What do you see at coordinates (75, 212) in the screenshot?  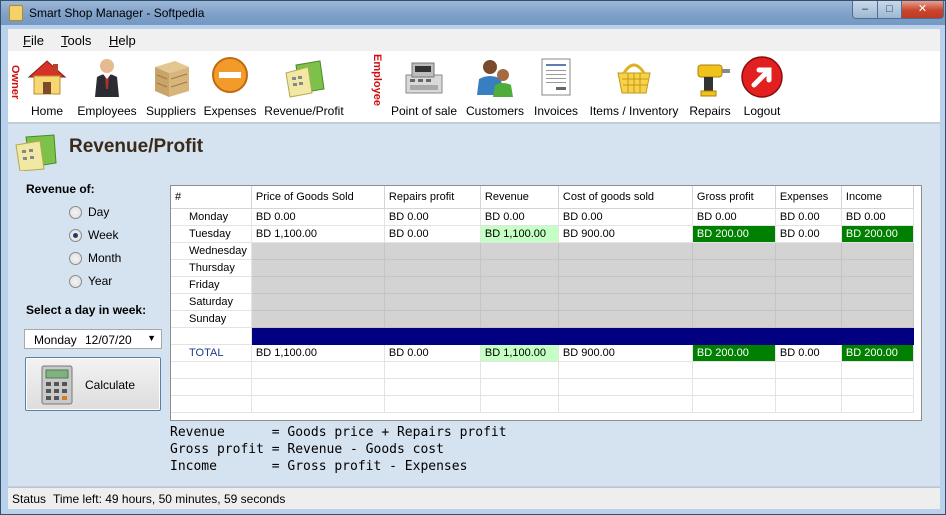 I see `radio-day-dot` at bounding box center [75, 212].